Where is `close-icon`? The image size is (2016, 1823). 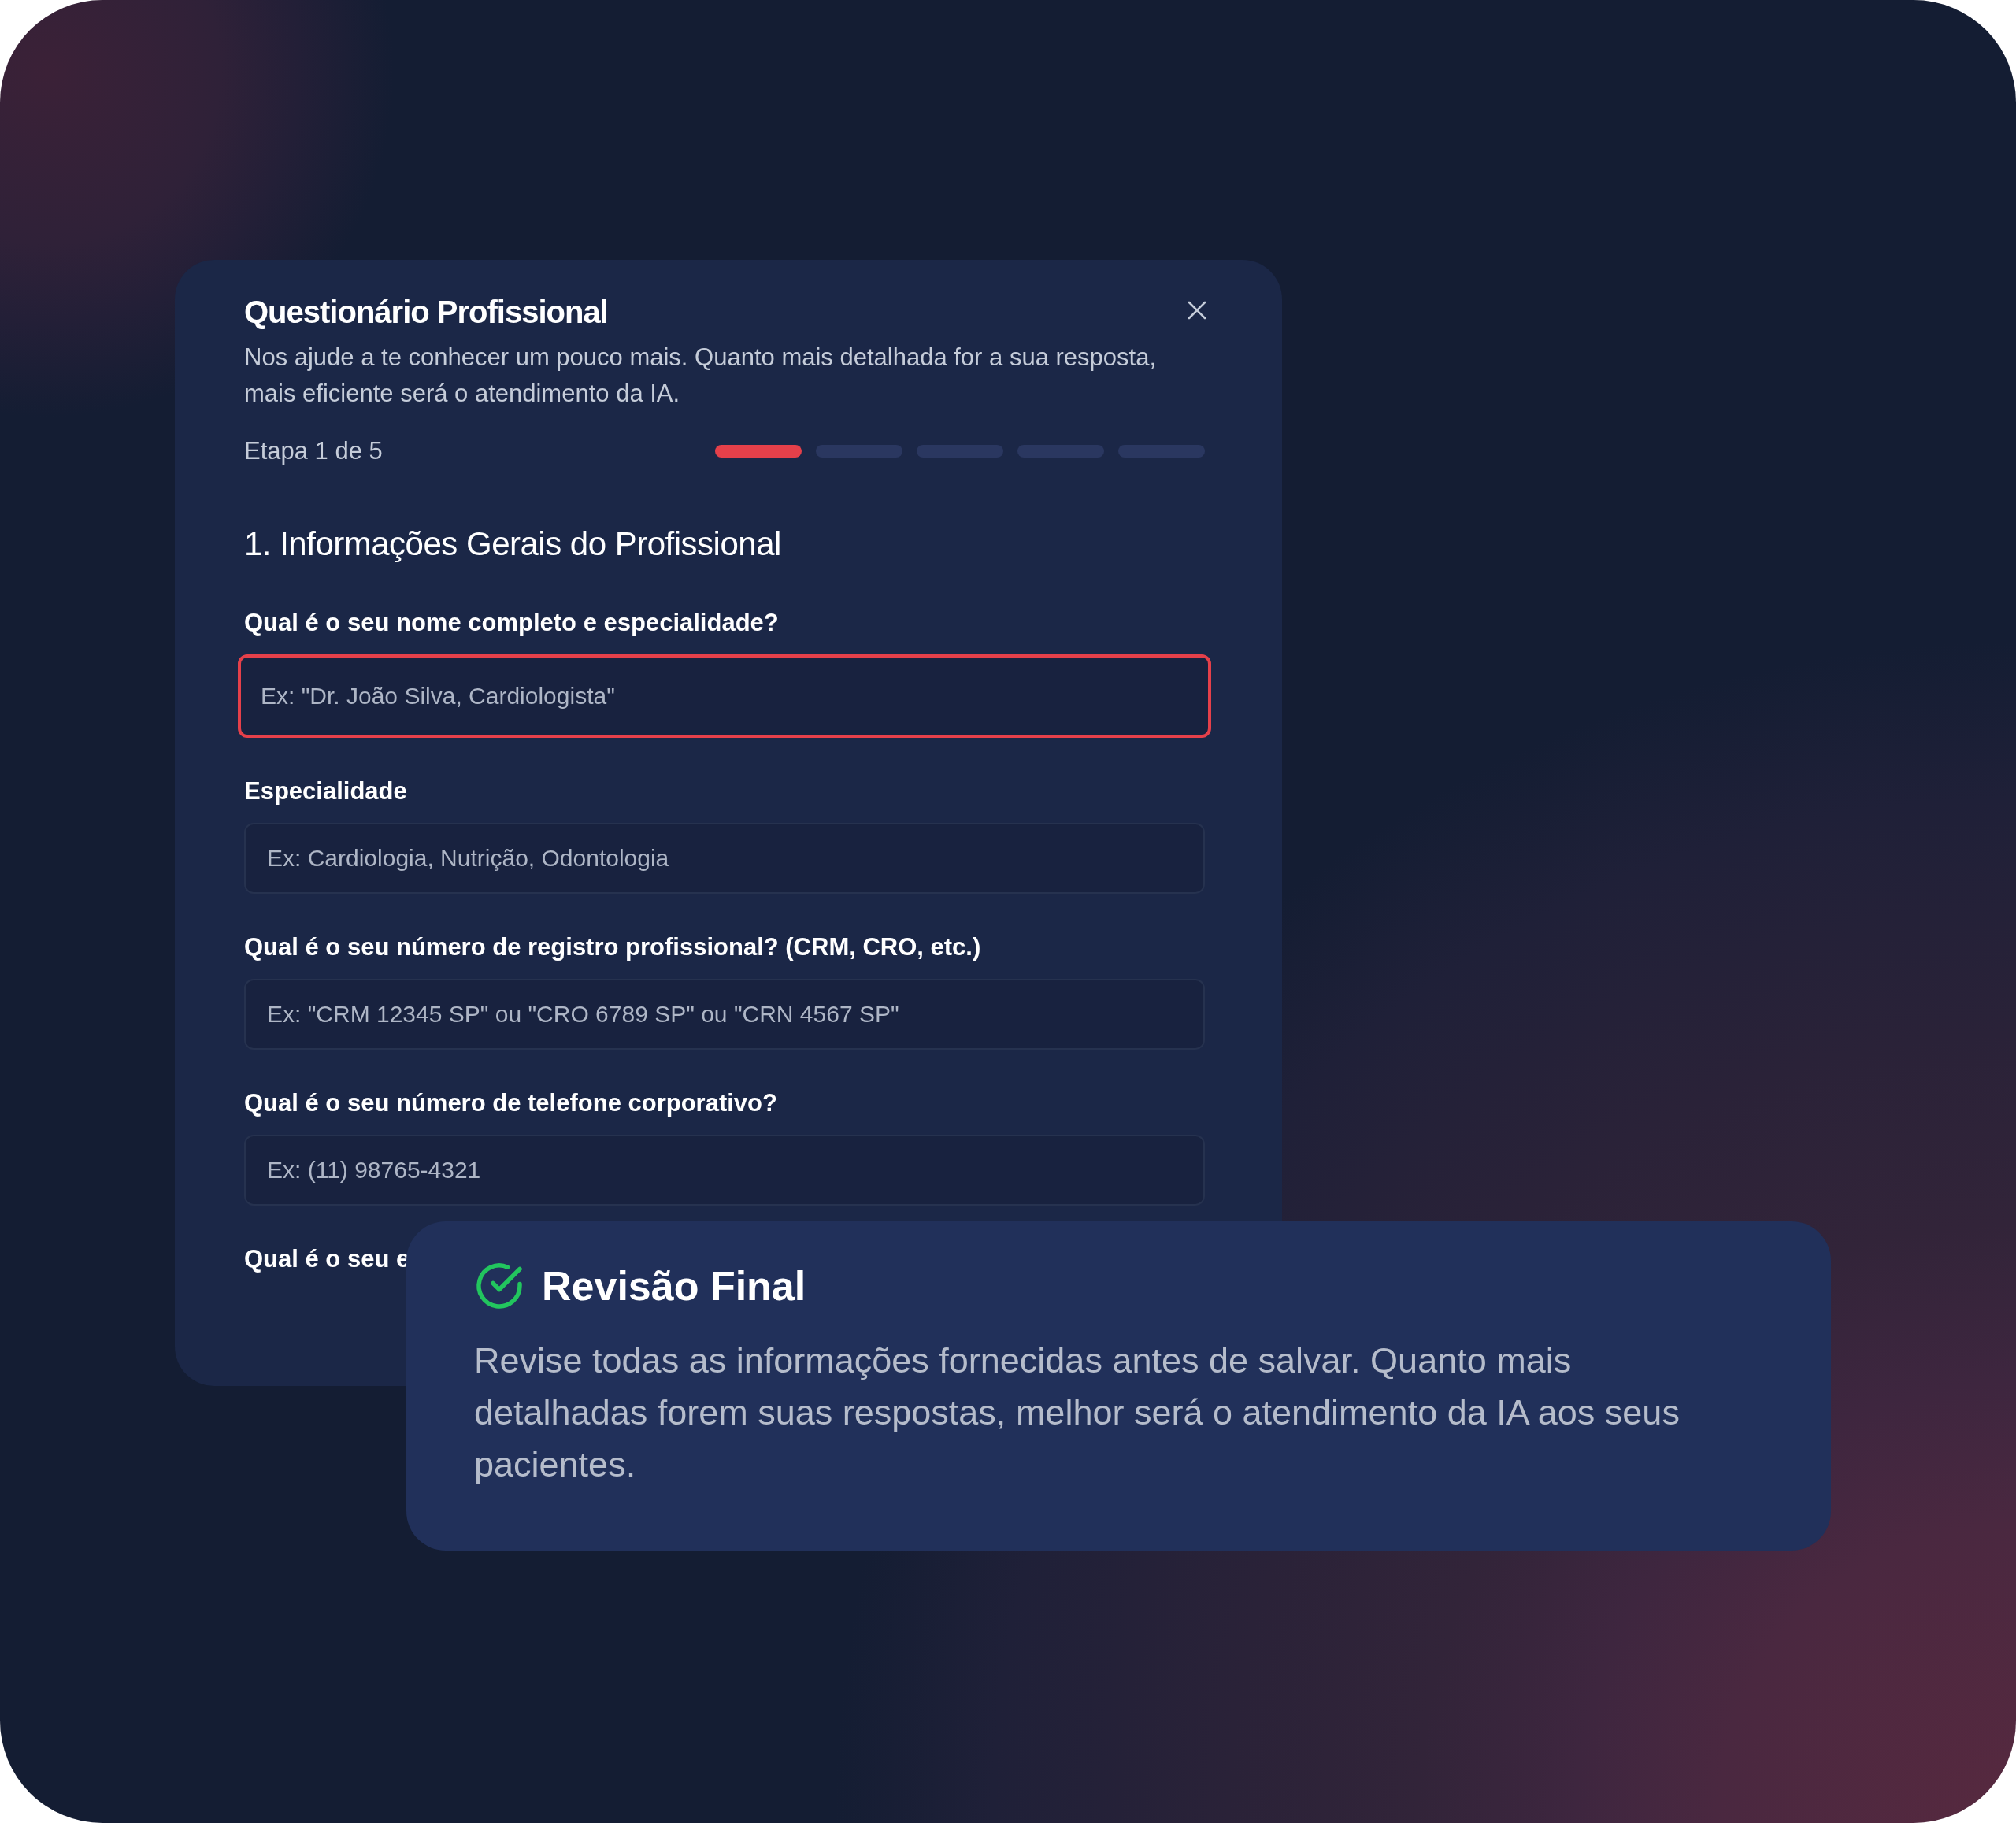 close-icon is located at coordinates (1197, 310).